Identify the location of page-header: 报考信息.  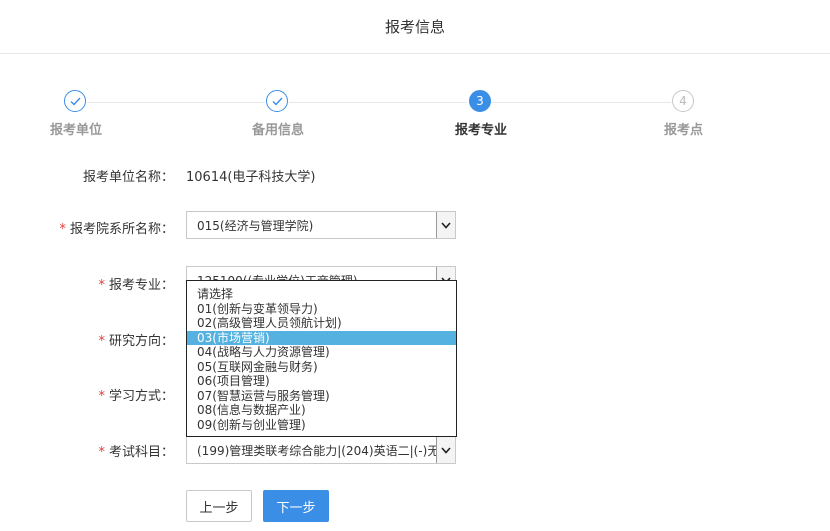
(415, 27).